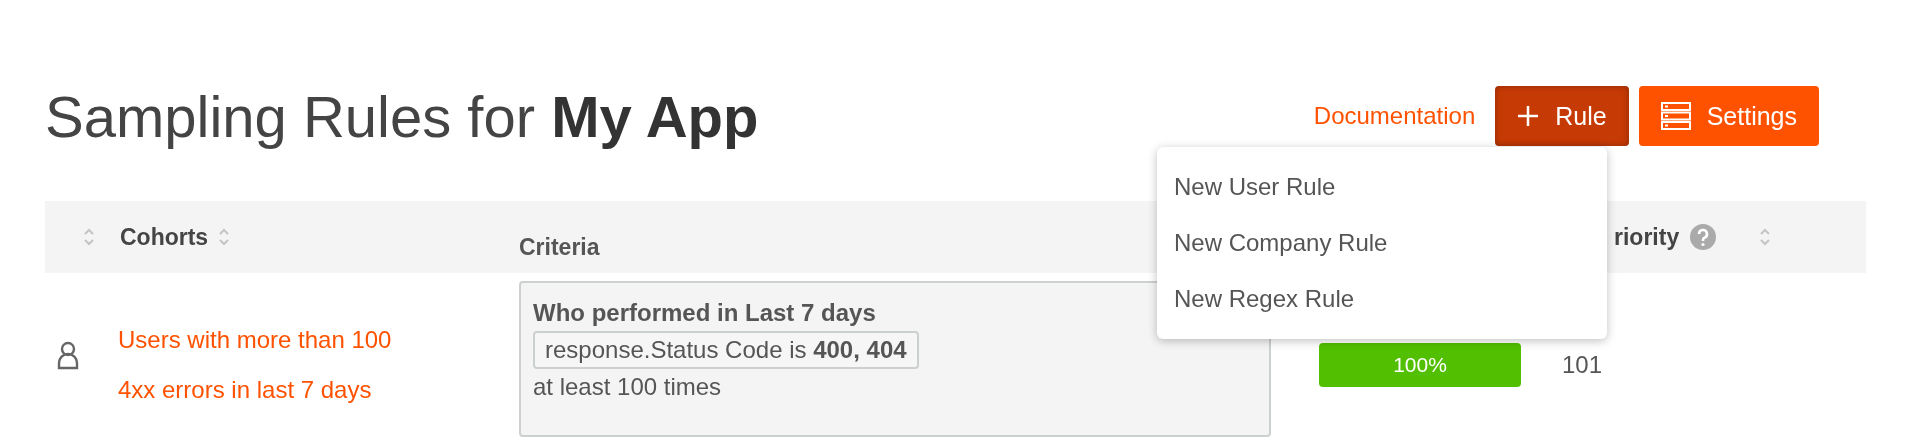  What do you see at coordinates (1647, 237) in the screenshot?
I see `column-header: riority` at bounding box center [1647, 237].